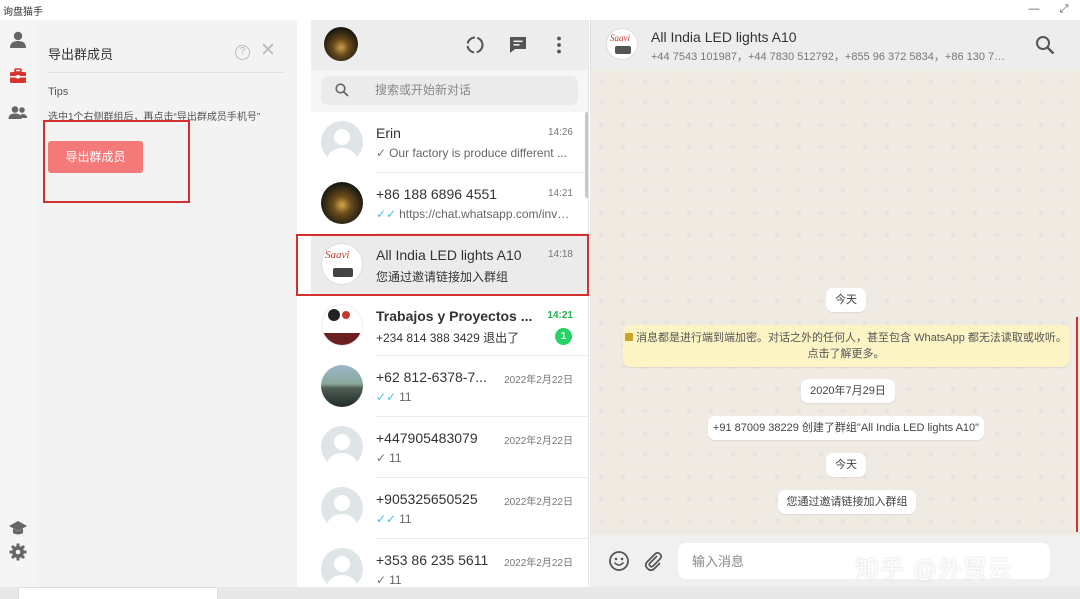 The image size is (1080, 599). I want to click on menu-icon, so click(559, 45).